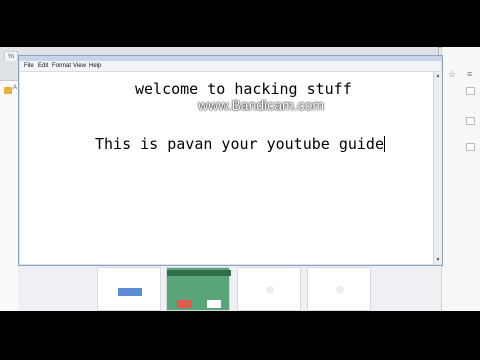 The height and width of the screenshot is (360, 480). I want to click on text-cursor, so click(384, 144).